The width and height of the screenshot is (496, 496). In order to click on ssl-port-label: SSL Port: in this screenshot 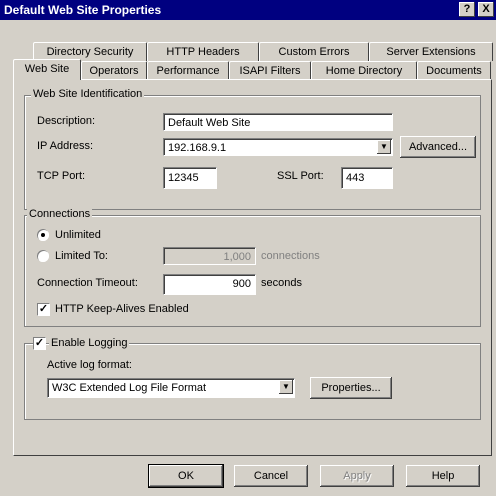, I will do `click(300, 176)`.